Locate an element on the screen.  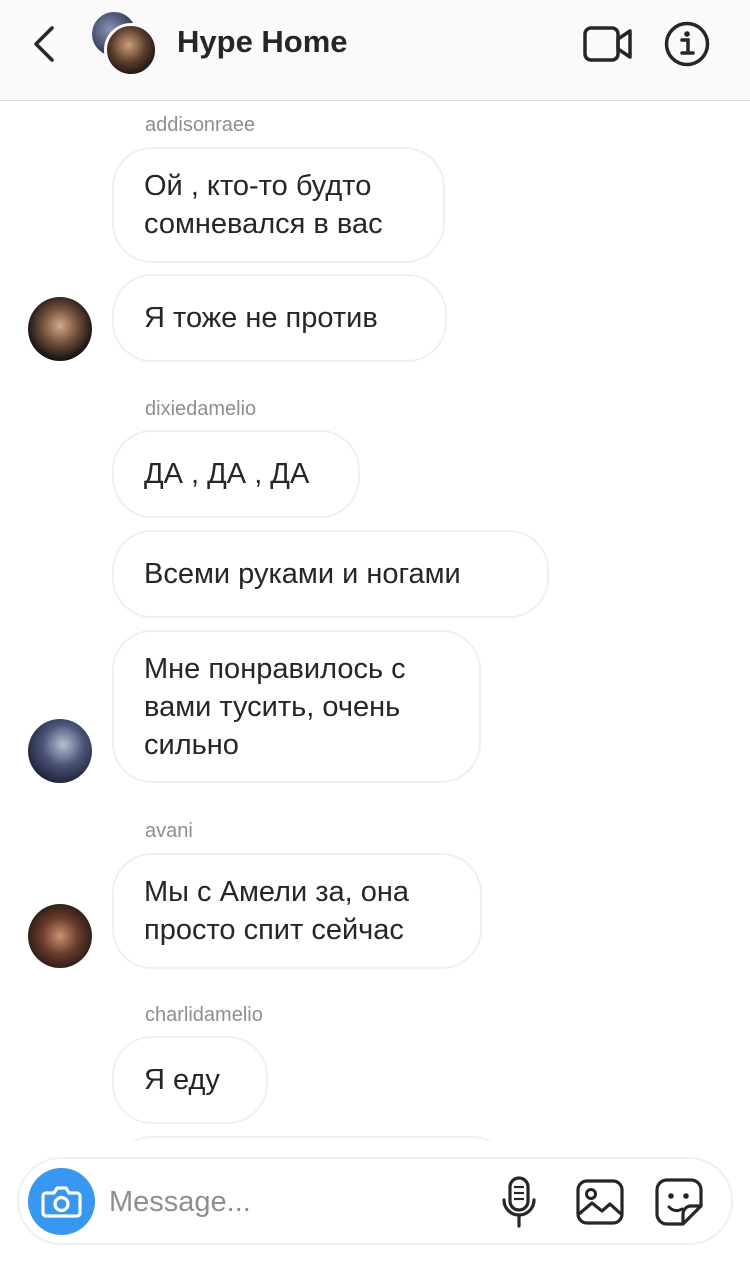
info-button is located at coordinates (687, 44).